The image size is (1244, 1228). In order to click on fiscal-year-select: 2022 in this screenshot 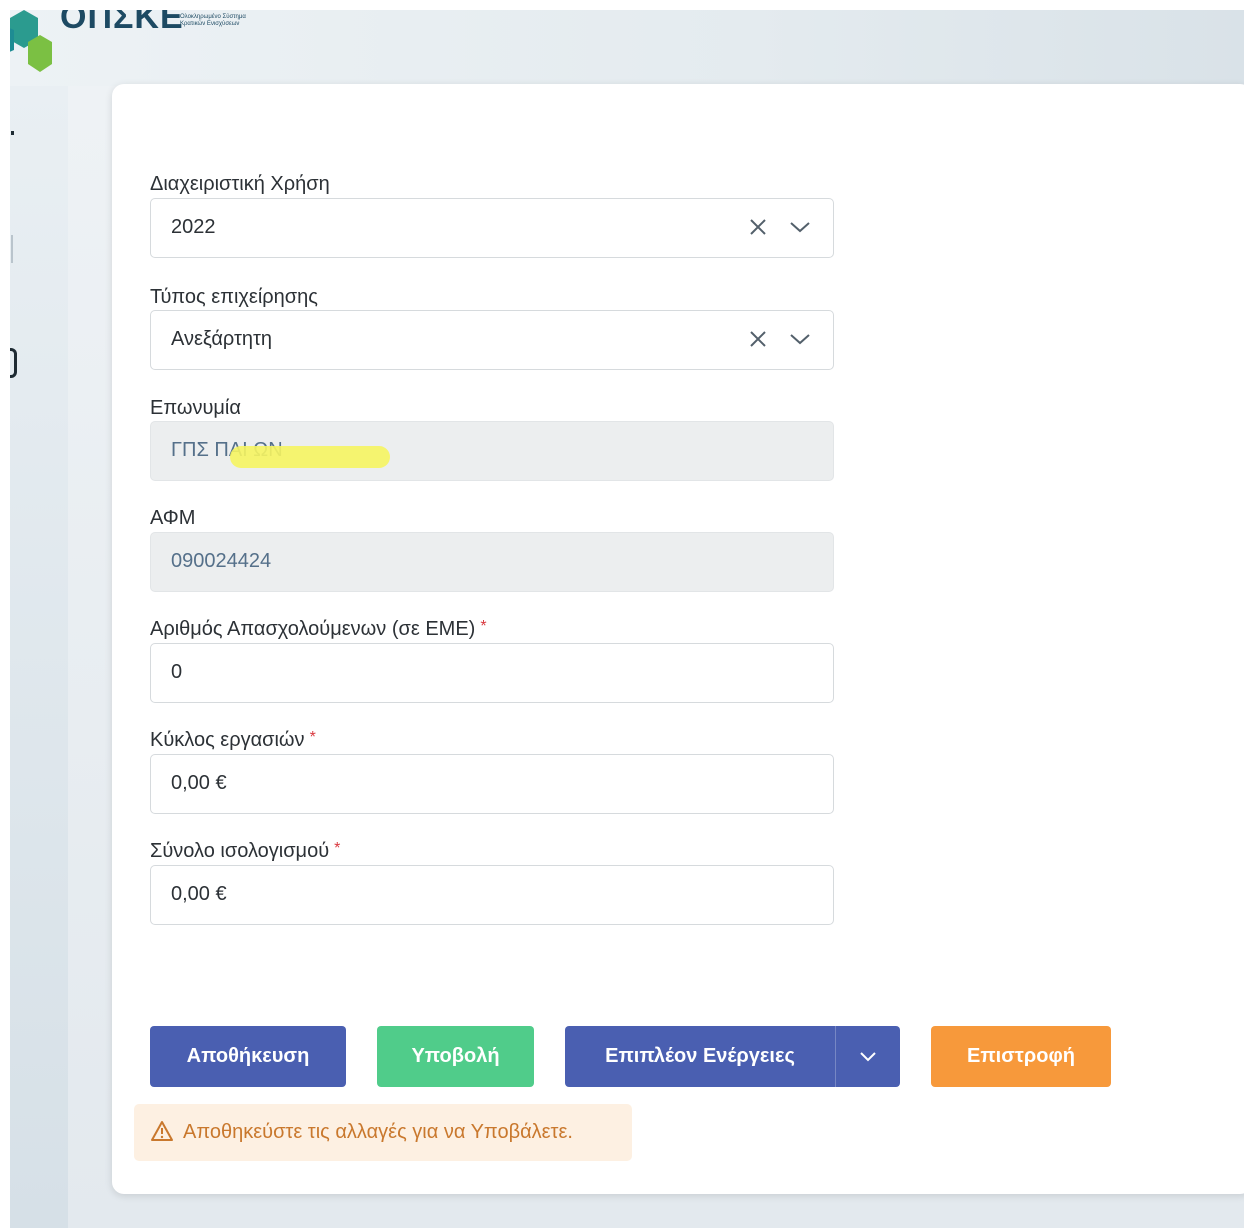, I will do `click(492, 228)`.